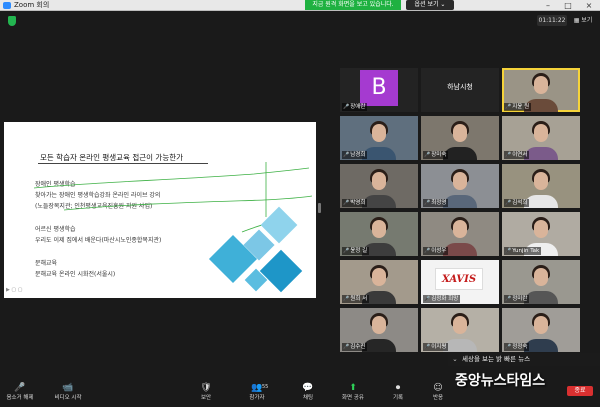 The height and width of the screenshot is (407, 600). I want to click on participant-name-text: 원희 서, so click(359, 299).